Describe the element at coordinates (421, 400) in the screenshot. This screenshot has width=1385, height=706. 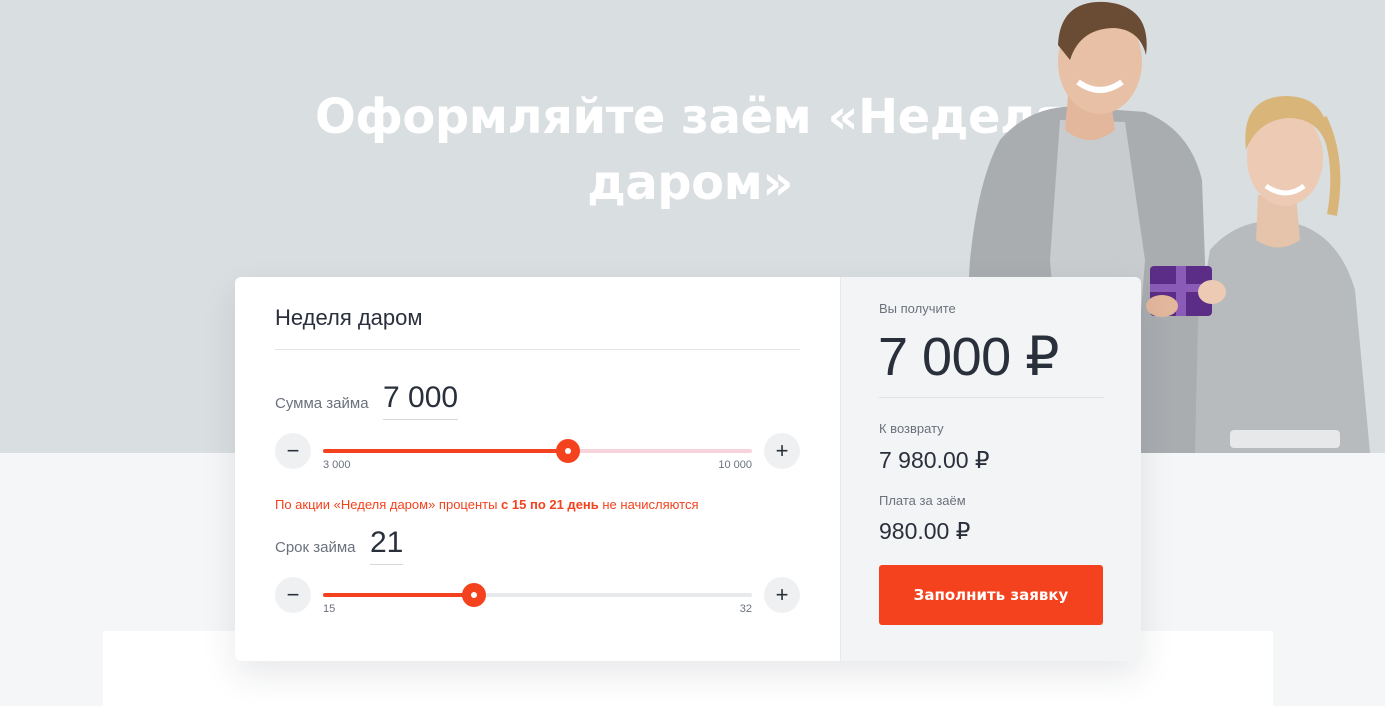
I see `amount-input: 7 000` at that location.